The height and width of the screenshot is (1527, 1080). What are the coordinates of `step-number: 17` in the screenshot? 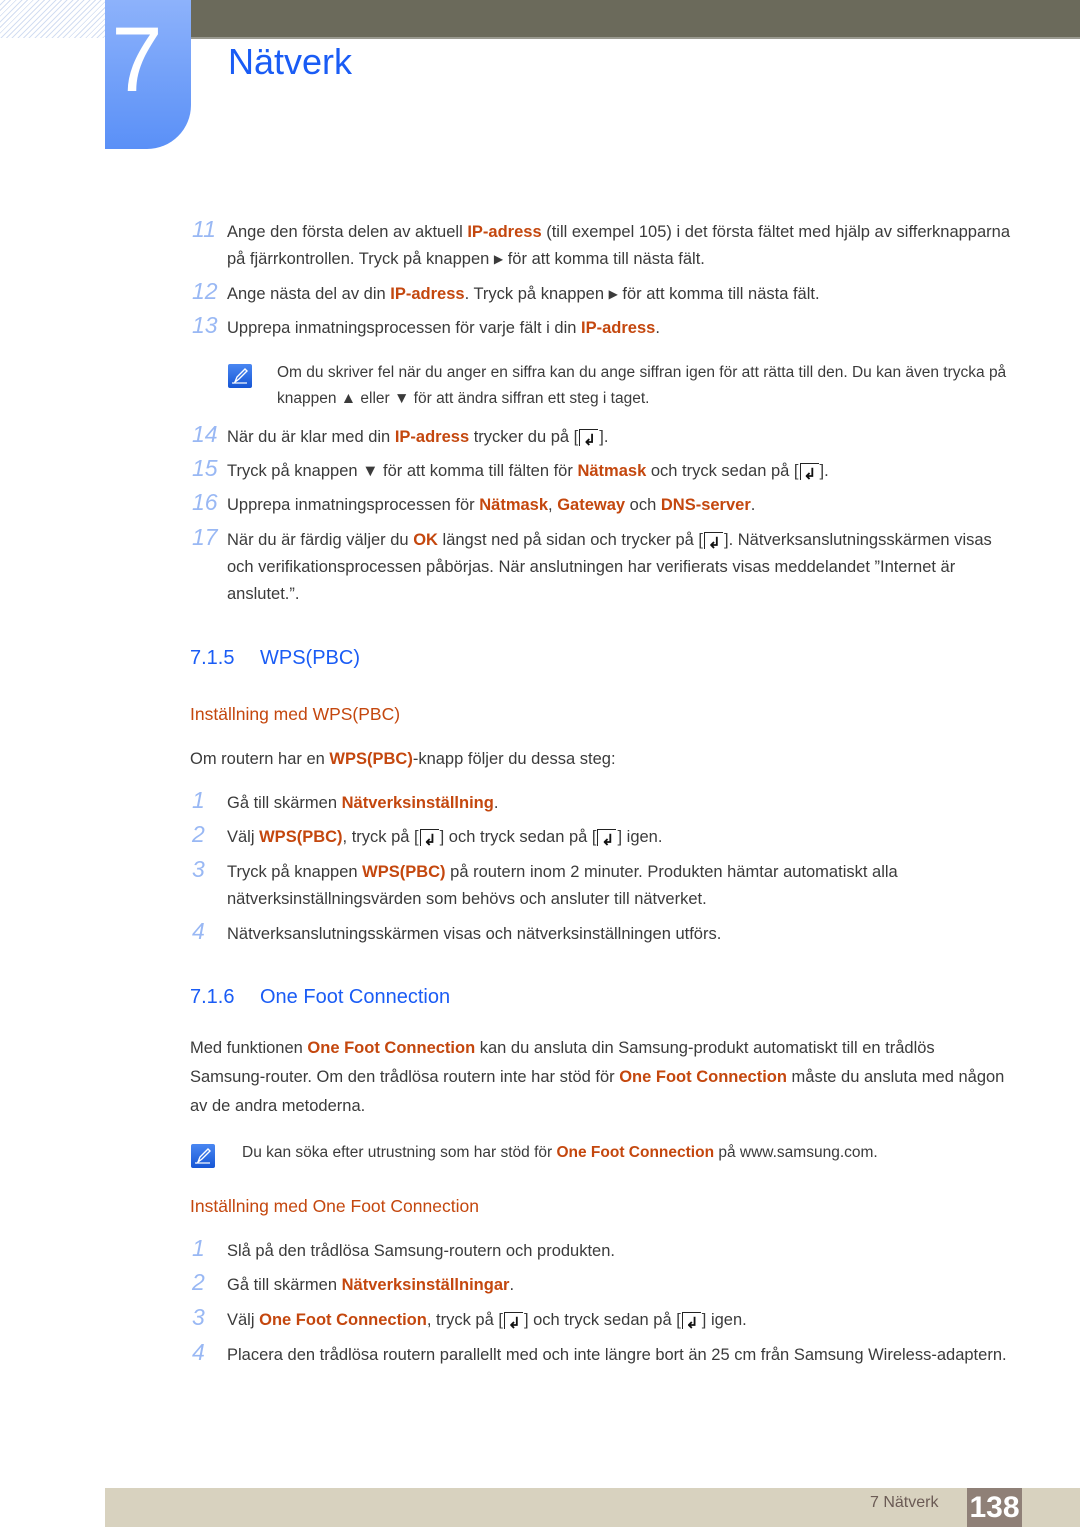 It's located at (205, 537).